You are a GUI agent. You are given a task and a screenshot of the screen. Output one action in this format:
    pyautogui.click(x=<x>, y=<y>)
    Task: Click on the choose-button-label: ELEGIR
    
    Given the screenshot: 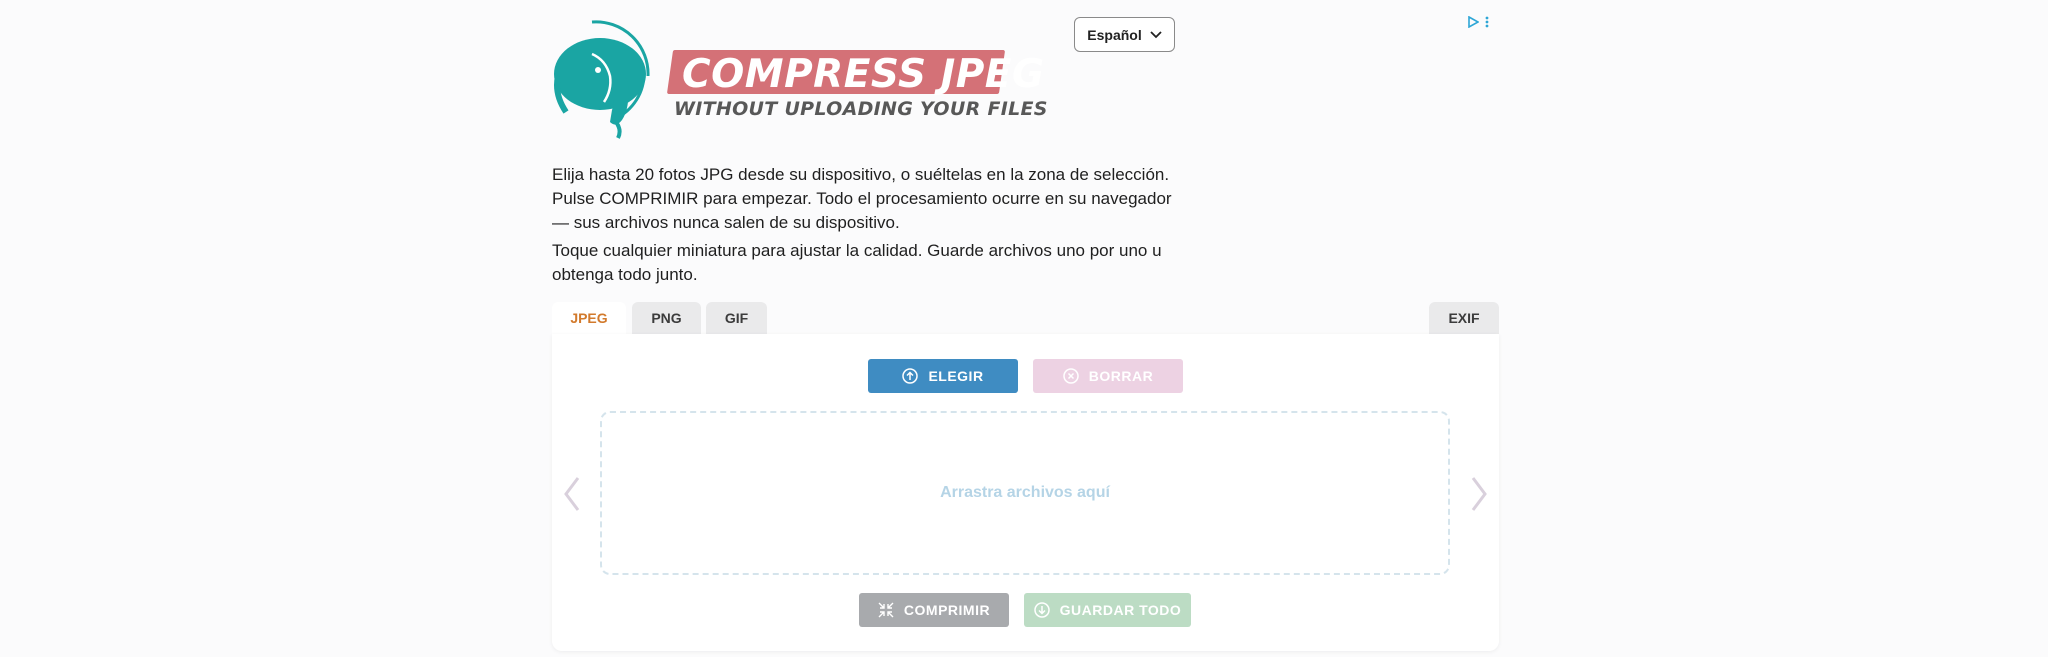 What is the action you would take?
    pyautogui.click(x=956, y=376)
    